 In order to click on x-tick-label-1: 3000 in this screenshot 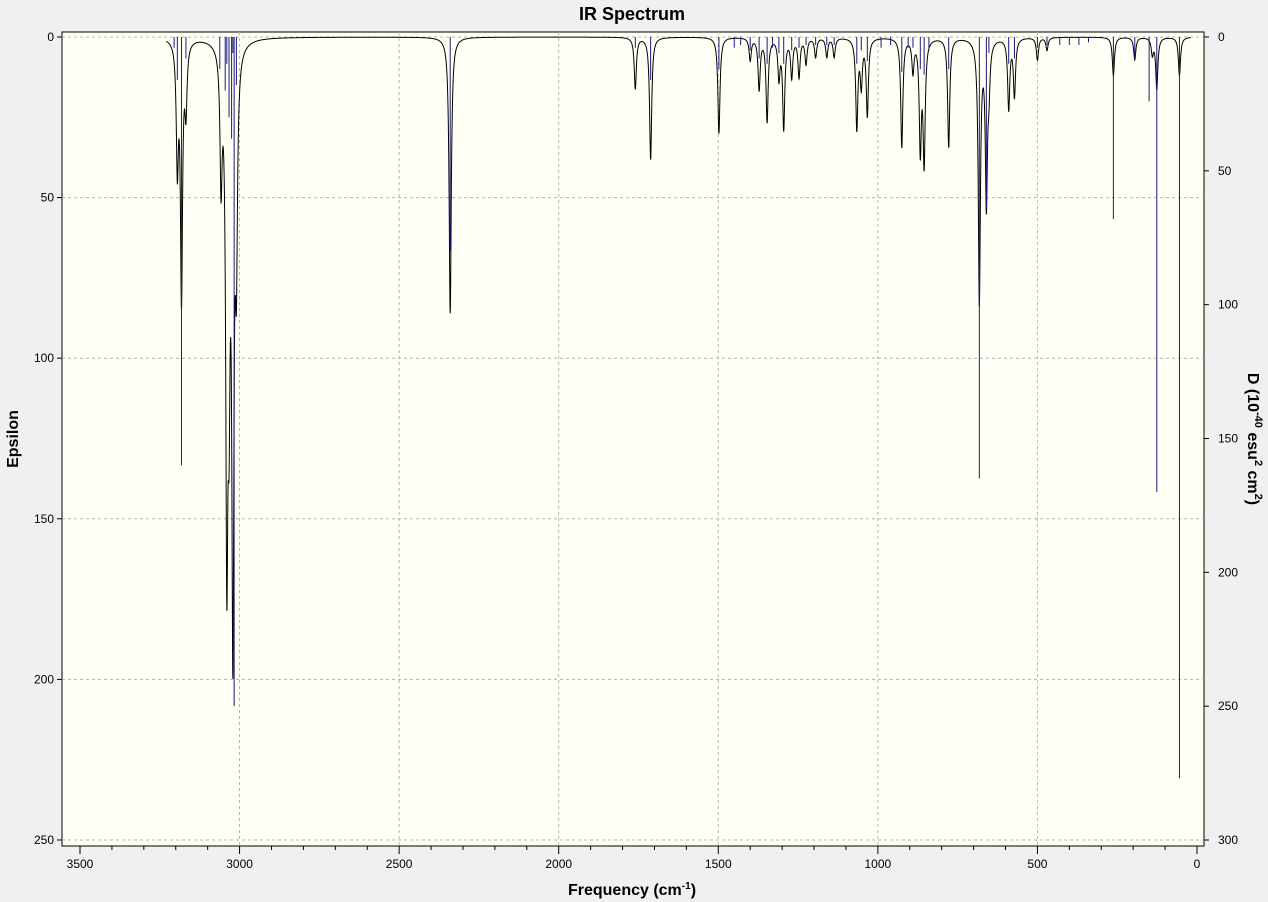, I will do `click(239, 864)`.